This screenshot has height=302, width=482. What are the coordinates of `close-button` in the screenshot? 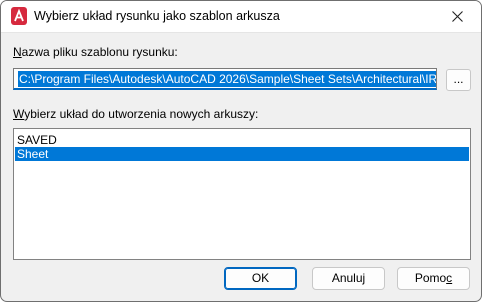 It's located at (458, 16).